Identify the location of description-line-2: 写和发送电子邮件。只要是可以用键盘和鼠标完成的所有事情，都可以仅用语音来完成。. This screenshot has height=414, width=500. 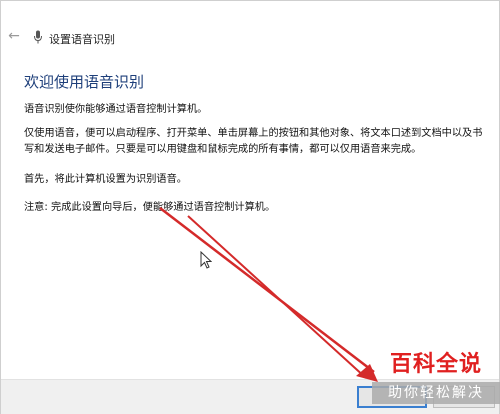
(223, 149).